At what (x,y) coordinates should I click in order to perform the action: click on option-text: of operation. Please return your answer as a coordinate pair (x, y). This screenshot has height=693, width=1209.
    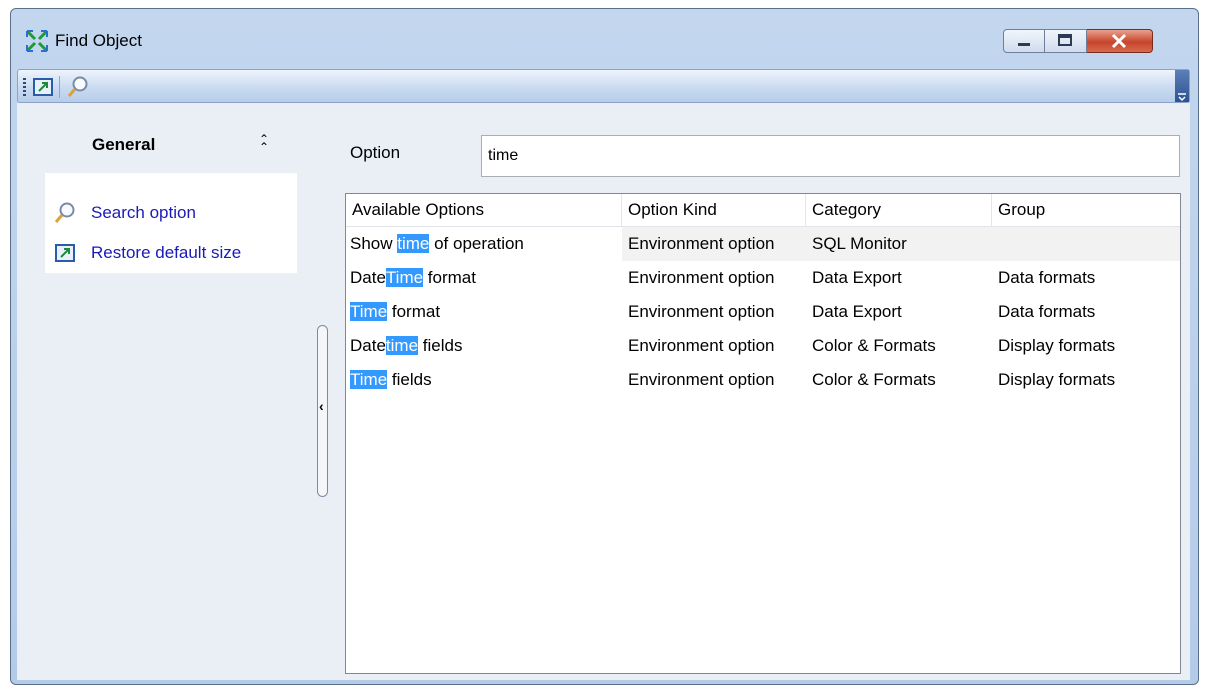
    Looking at the image, I should click on (476, 243).